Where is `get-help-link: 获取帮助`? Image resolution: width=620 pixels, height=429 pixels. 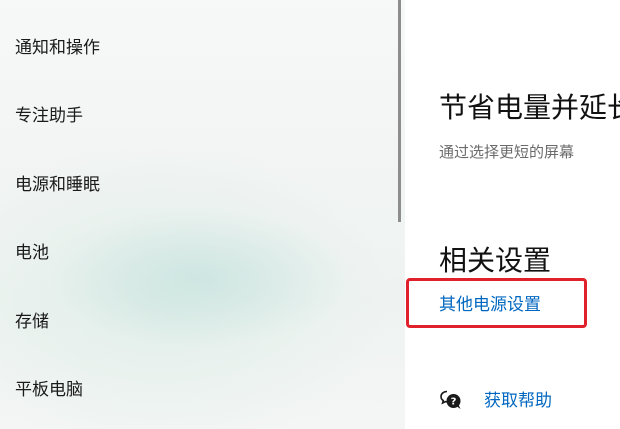
get-help-link: 获取帮助 is located at coordinates (518, 401).